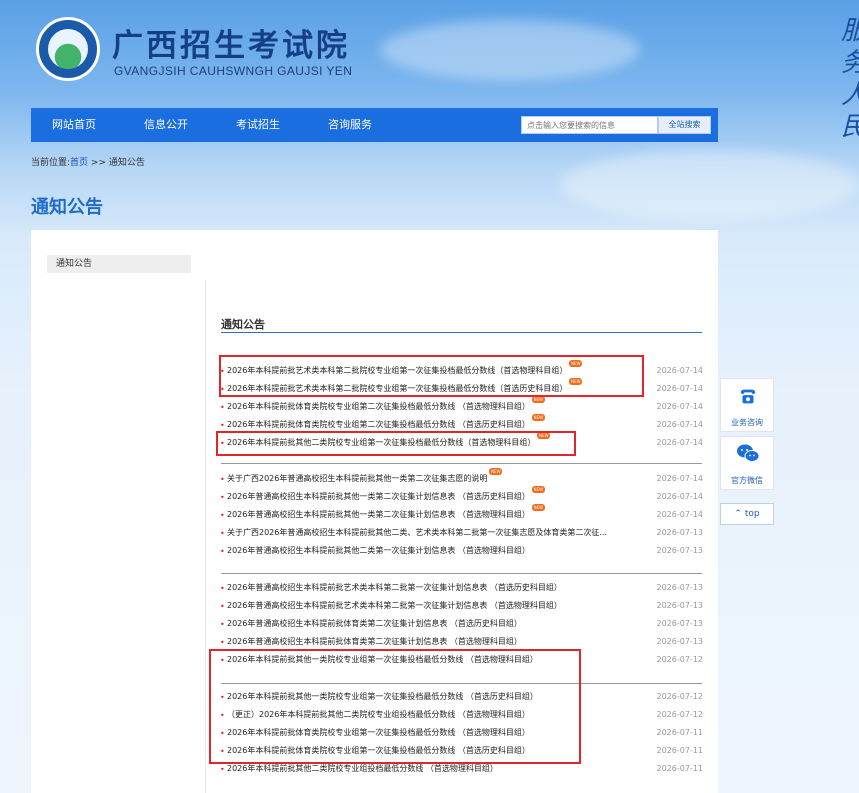 The height and width of the screenshot is (793, 859). I want to click on wechat-icon, so click(748, 453).